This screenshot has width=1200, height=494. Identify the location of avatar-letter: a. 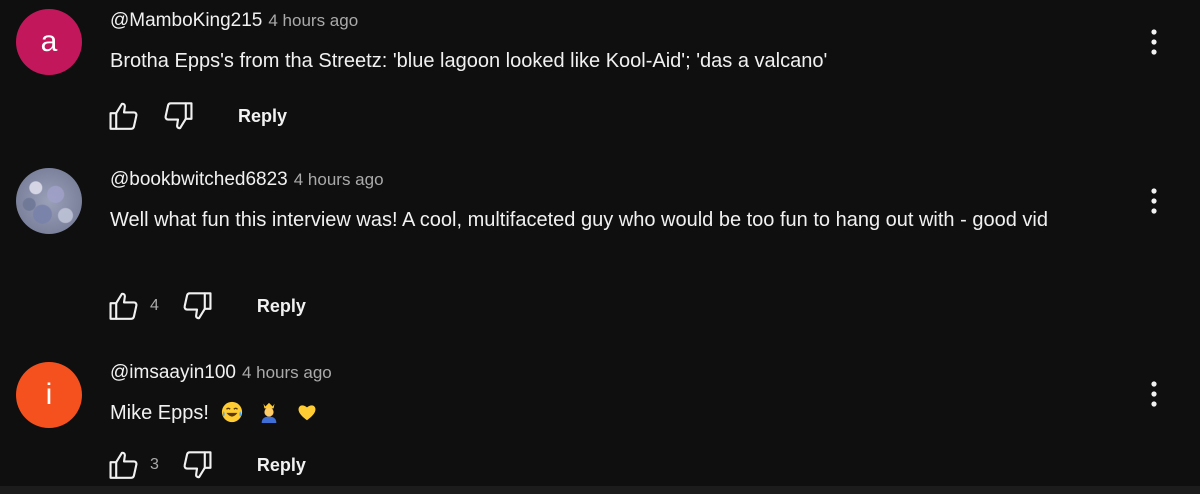
(49, 41).